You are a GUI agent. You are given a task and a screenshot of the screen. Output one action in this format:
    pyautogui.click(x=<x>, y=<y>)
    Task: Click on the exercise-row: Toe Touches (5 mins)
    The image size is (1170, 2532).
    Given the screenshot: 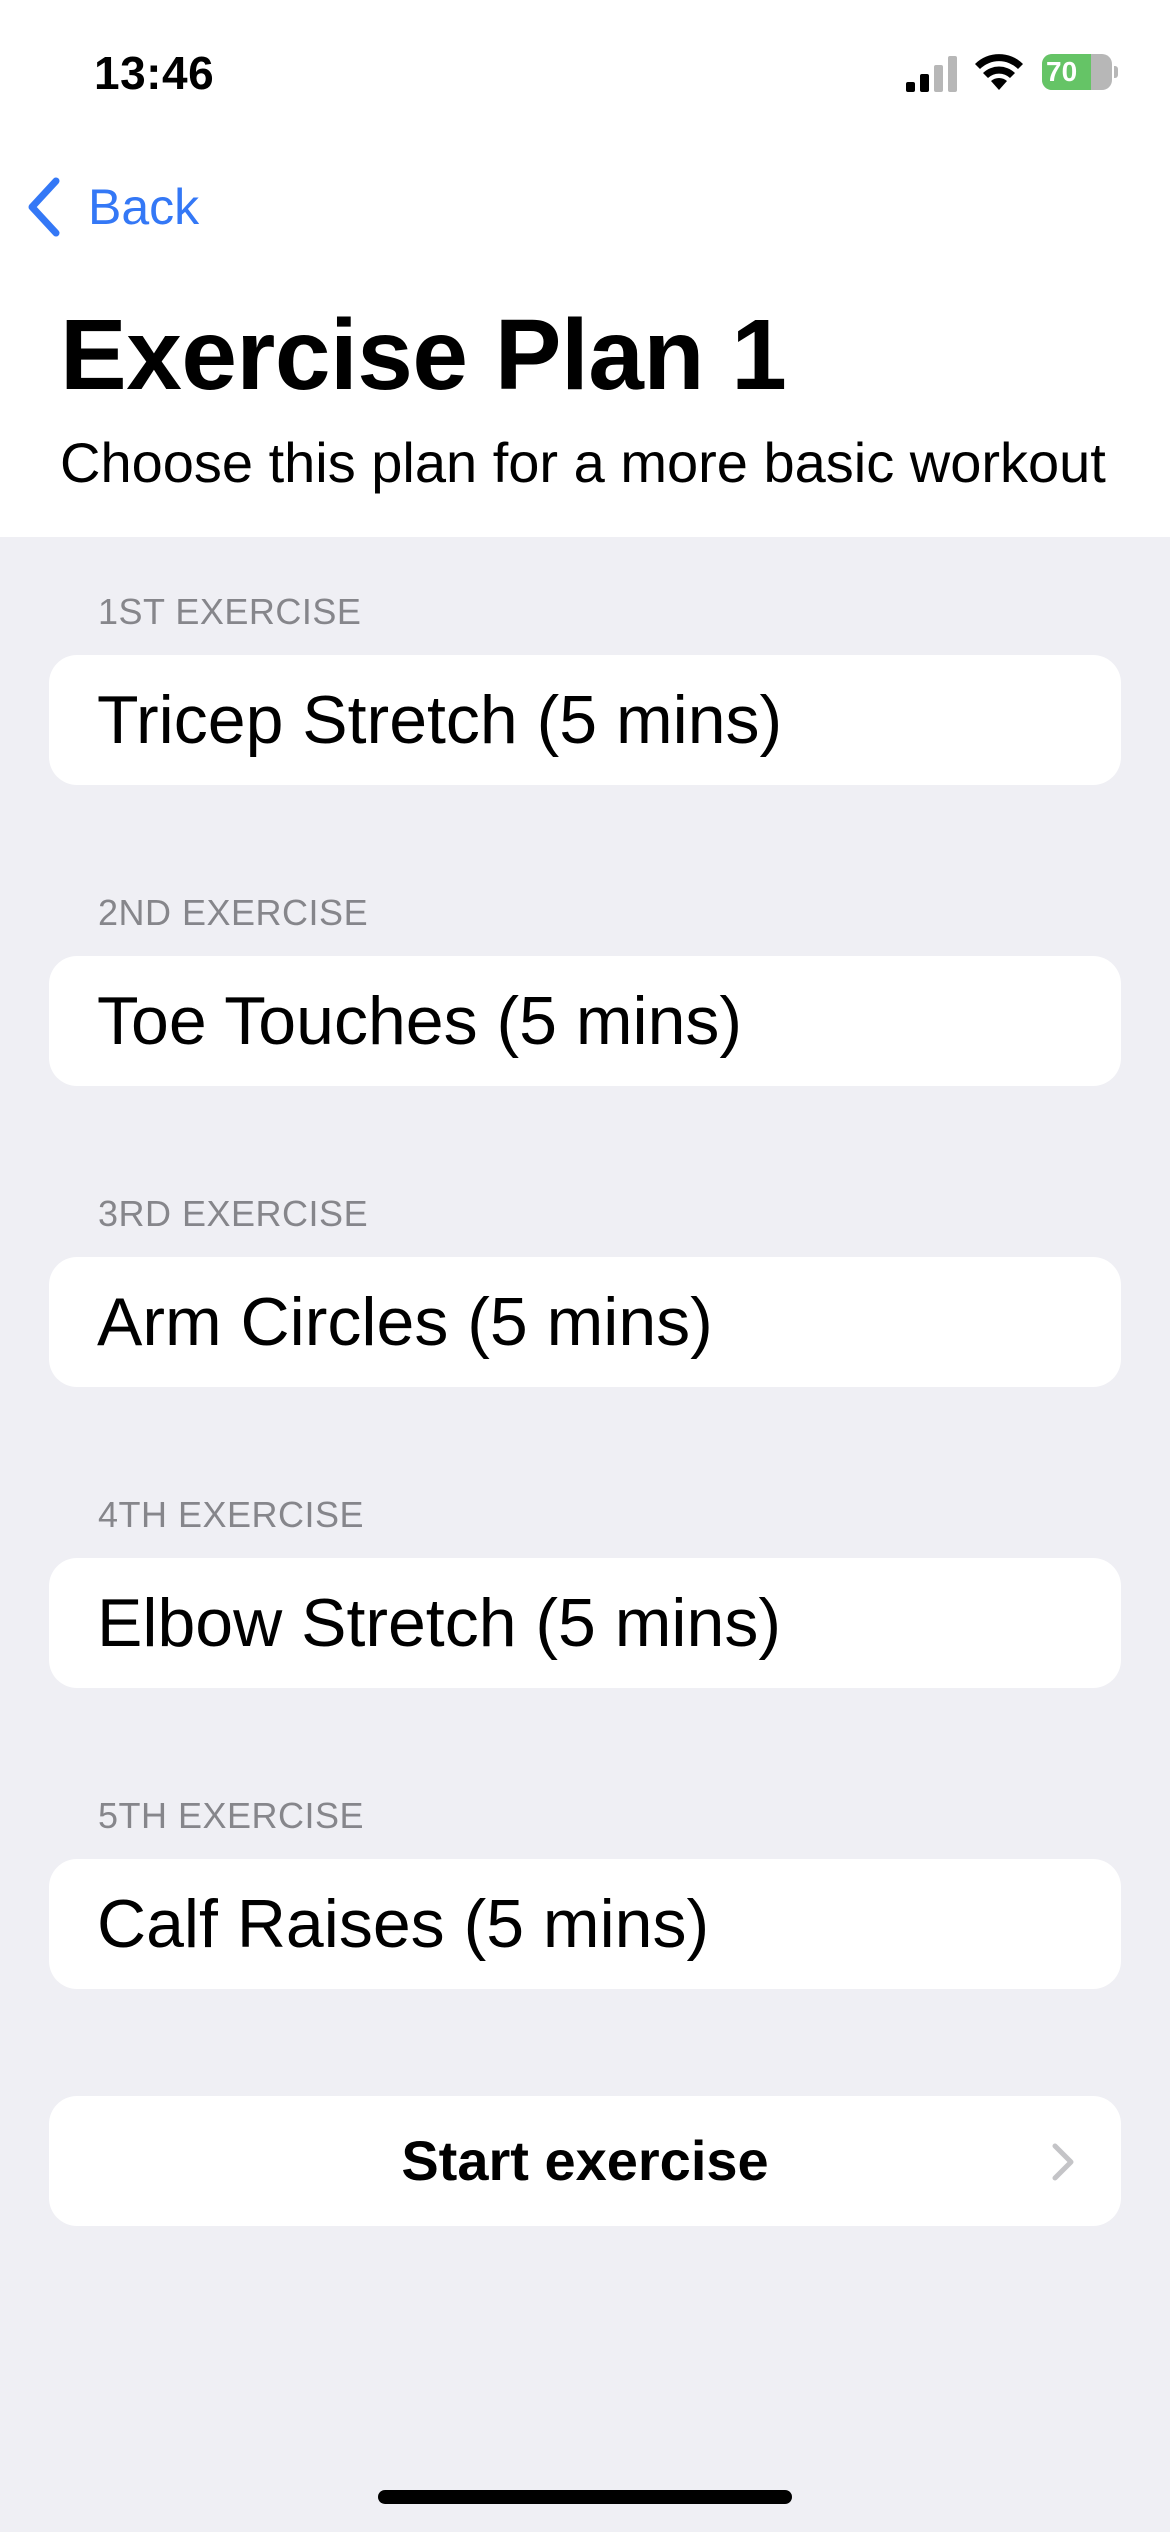 What is the action you would take?
    pyautogui.click(x=585, y=1021)
    